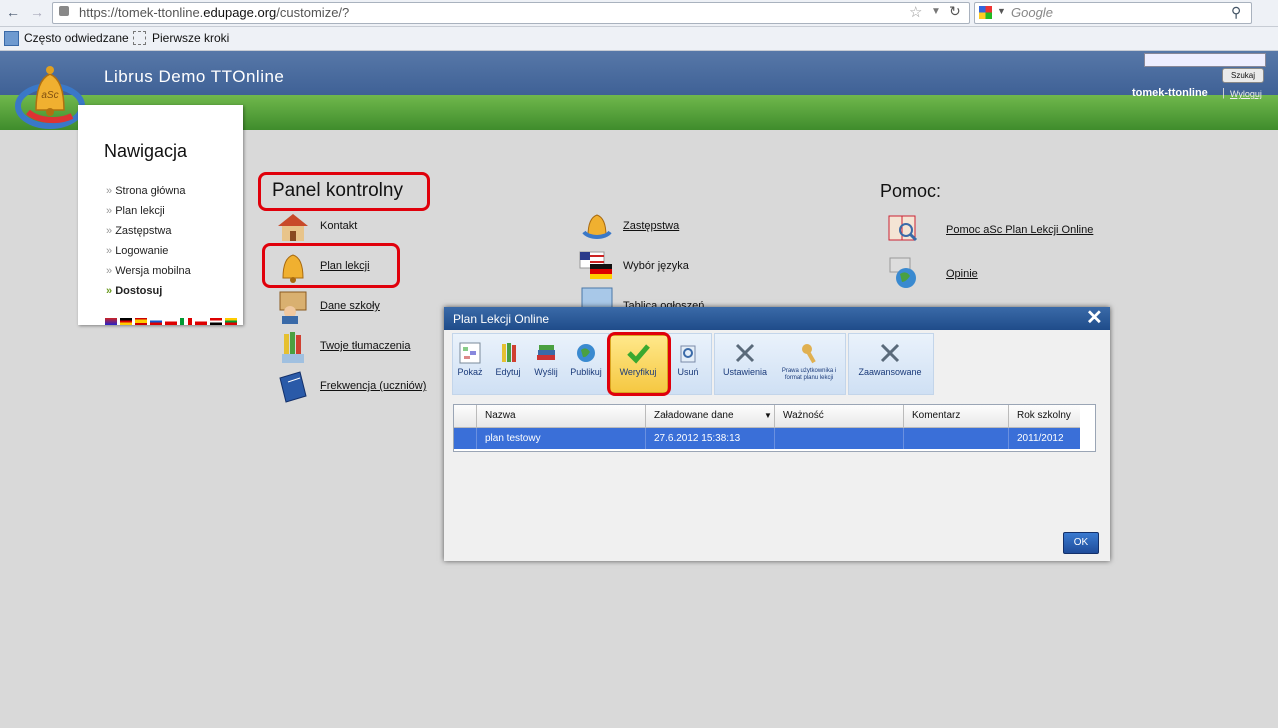 The height and width of the screenshot is (728, 1278). What do you see at coordinates (1044, 415) in the screenshot?
I see `col-rok-szkolny: Rok szkolny` at bounding box center [1044, 415].